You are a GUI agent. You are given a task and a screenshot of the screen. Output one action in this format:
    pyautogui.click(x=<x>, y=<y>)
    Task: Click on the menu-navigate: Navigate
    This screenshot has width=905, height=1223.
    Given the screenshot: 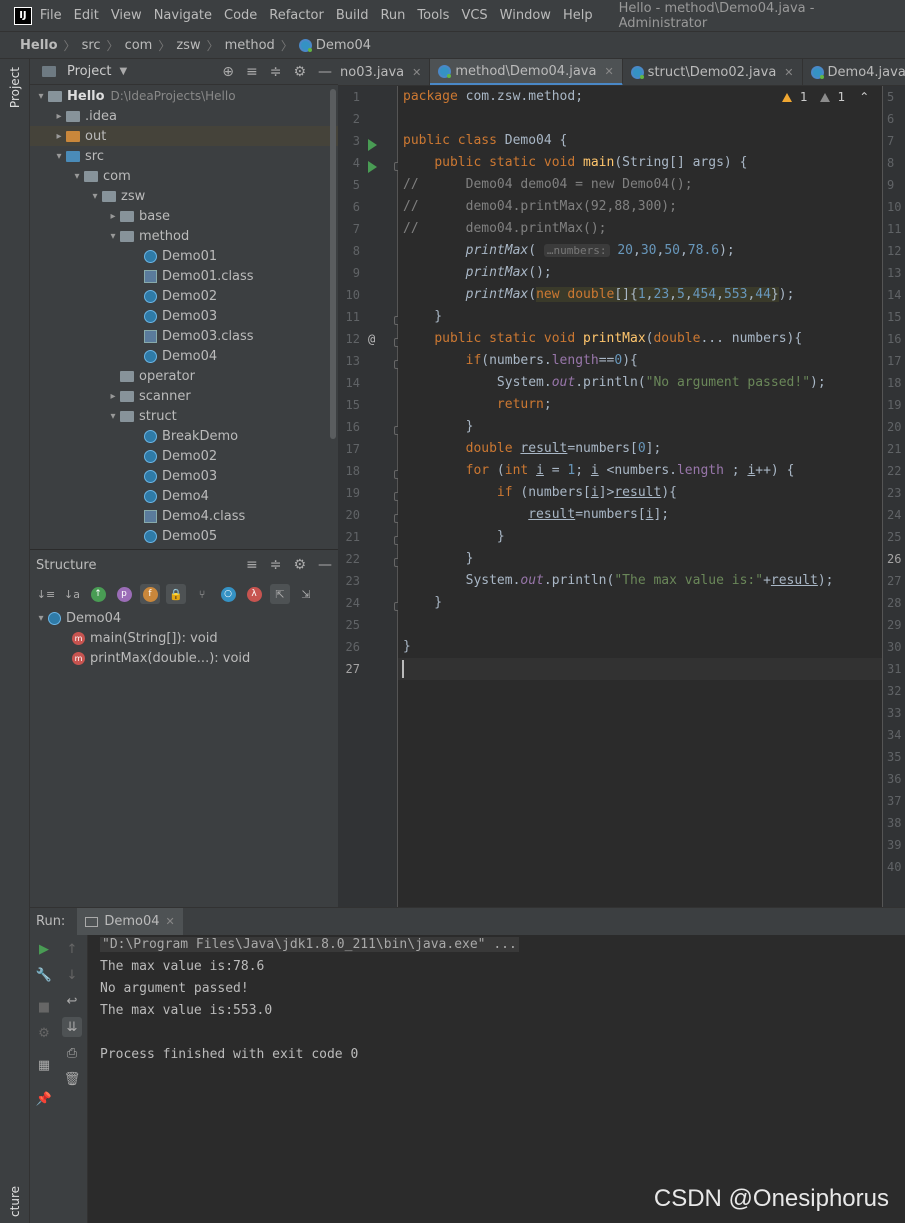 What is the action you would take?
    pyautogui.click(x=183, y=15)
    